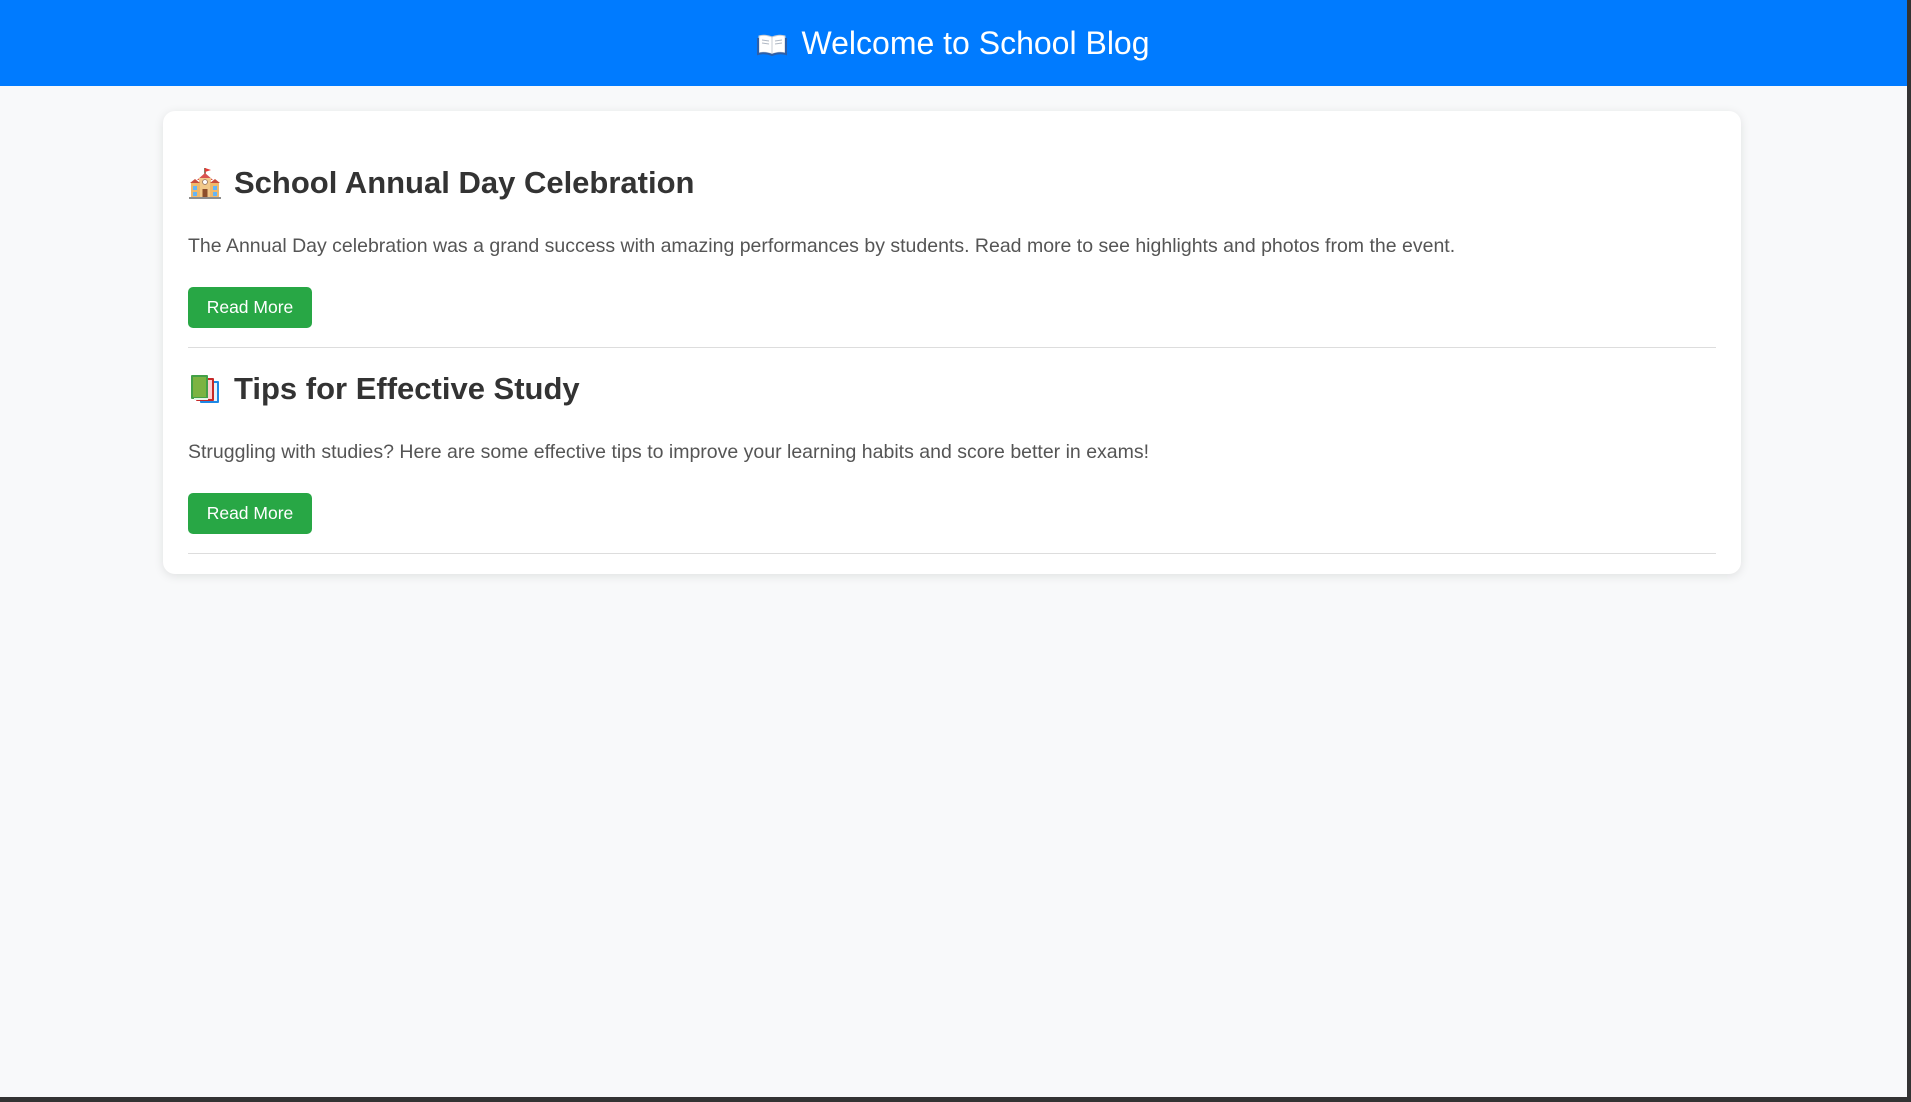 The image size is (1911, 1102). Describe the element at coordinates (952, 379) in the screenshot. I see `post-title: Tips for Effective Study` at that location.